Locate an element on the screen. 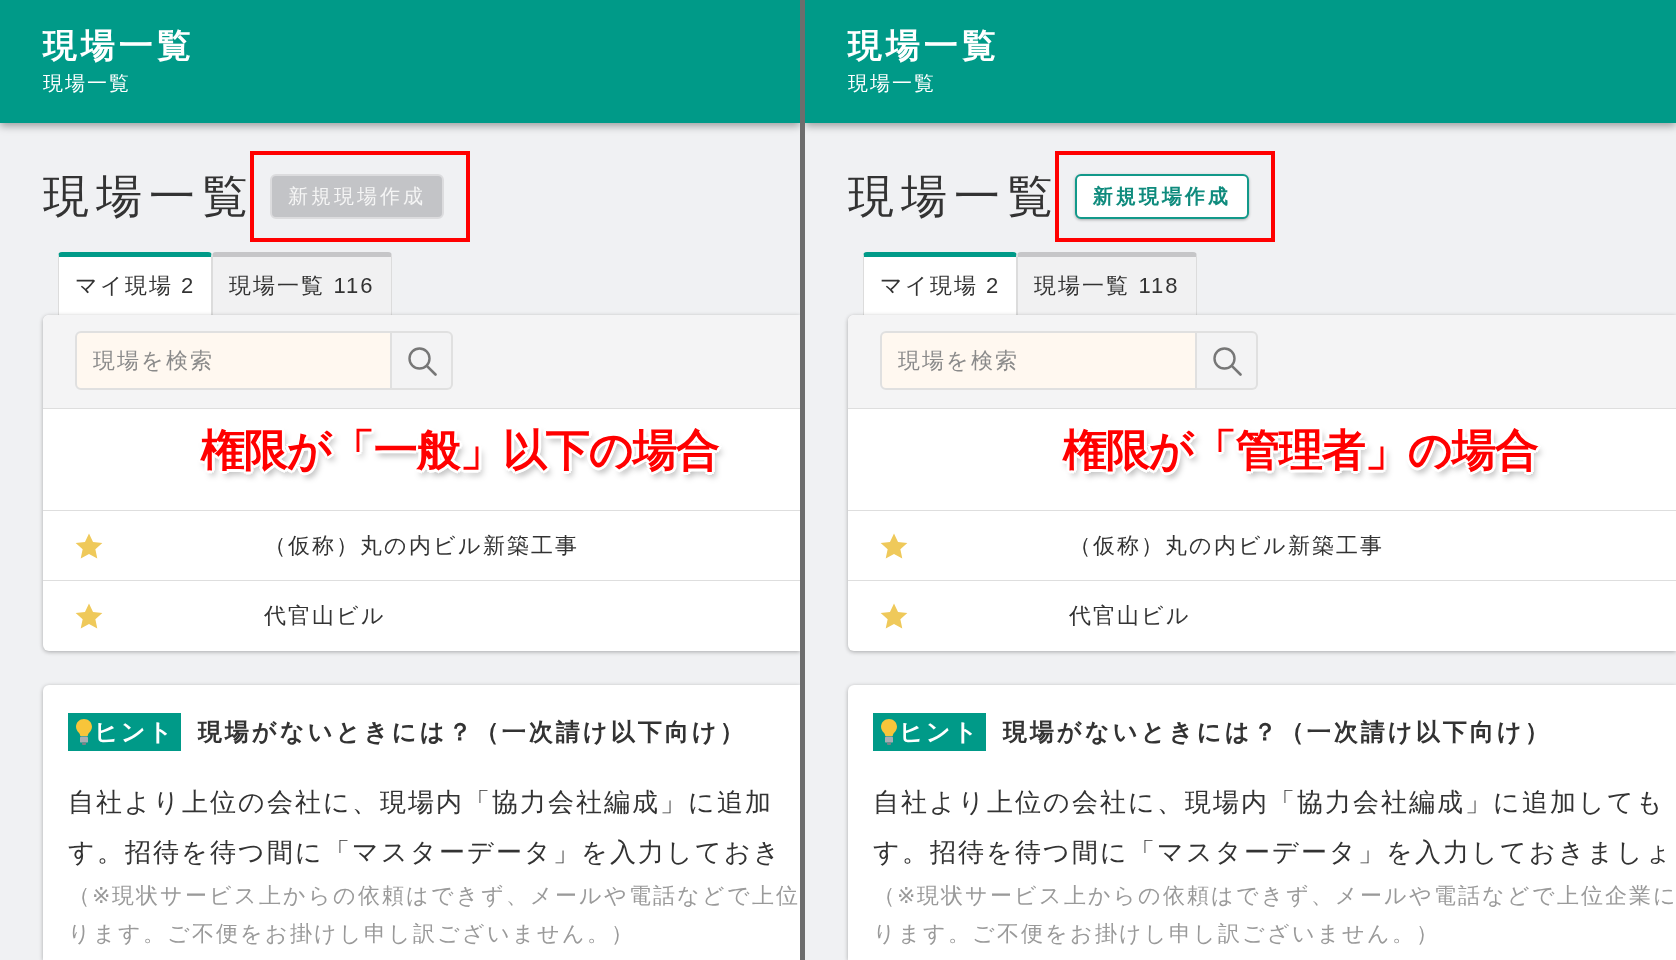  hint-text: 自社より上位の会社に、現場内「協力会社編成」に追加しても is located at coordinates (1269, 802).